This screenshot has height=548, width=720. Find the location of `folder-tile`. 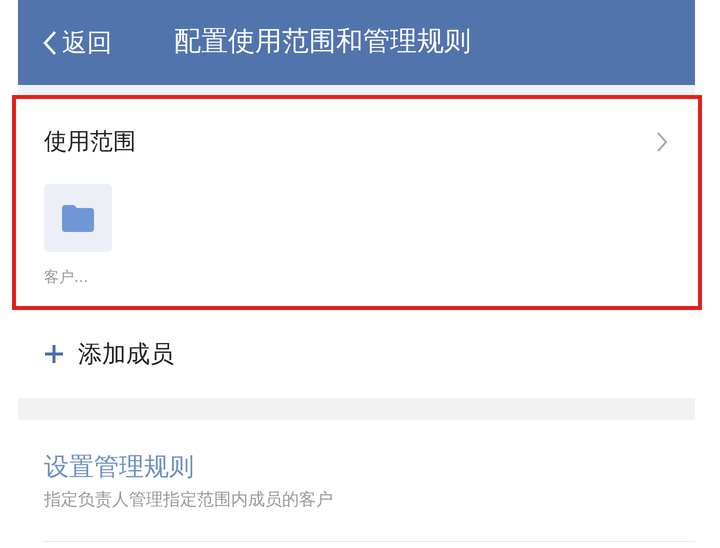

folder-tile is located at coordinates (78, 218).